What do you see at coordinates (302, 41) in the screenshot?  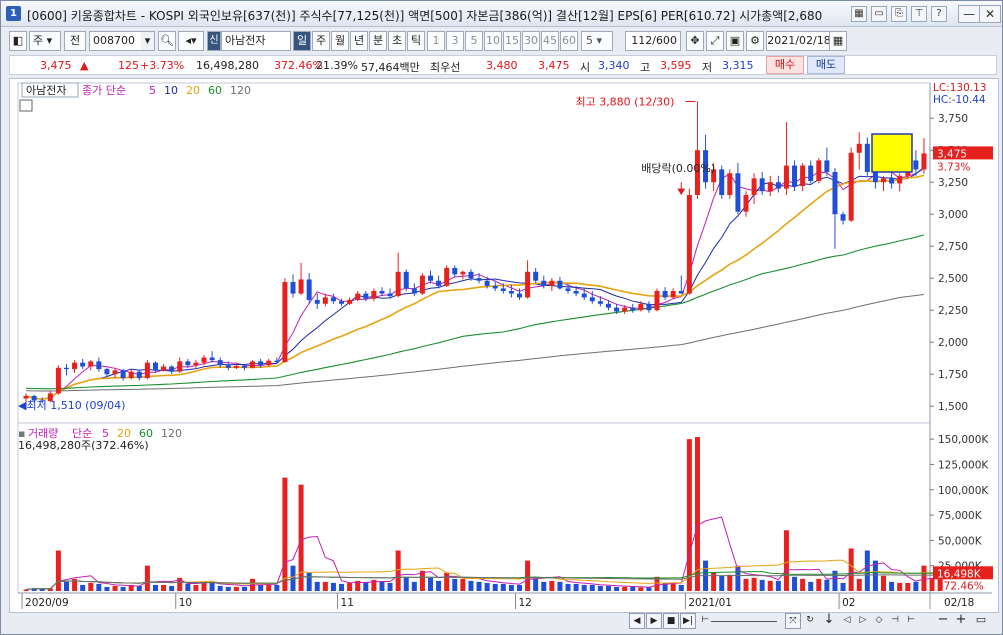 I see `period-tab: 일` at bounding box center [302, 41].